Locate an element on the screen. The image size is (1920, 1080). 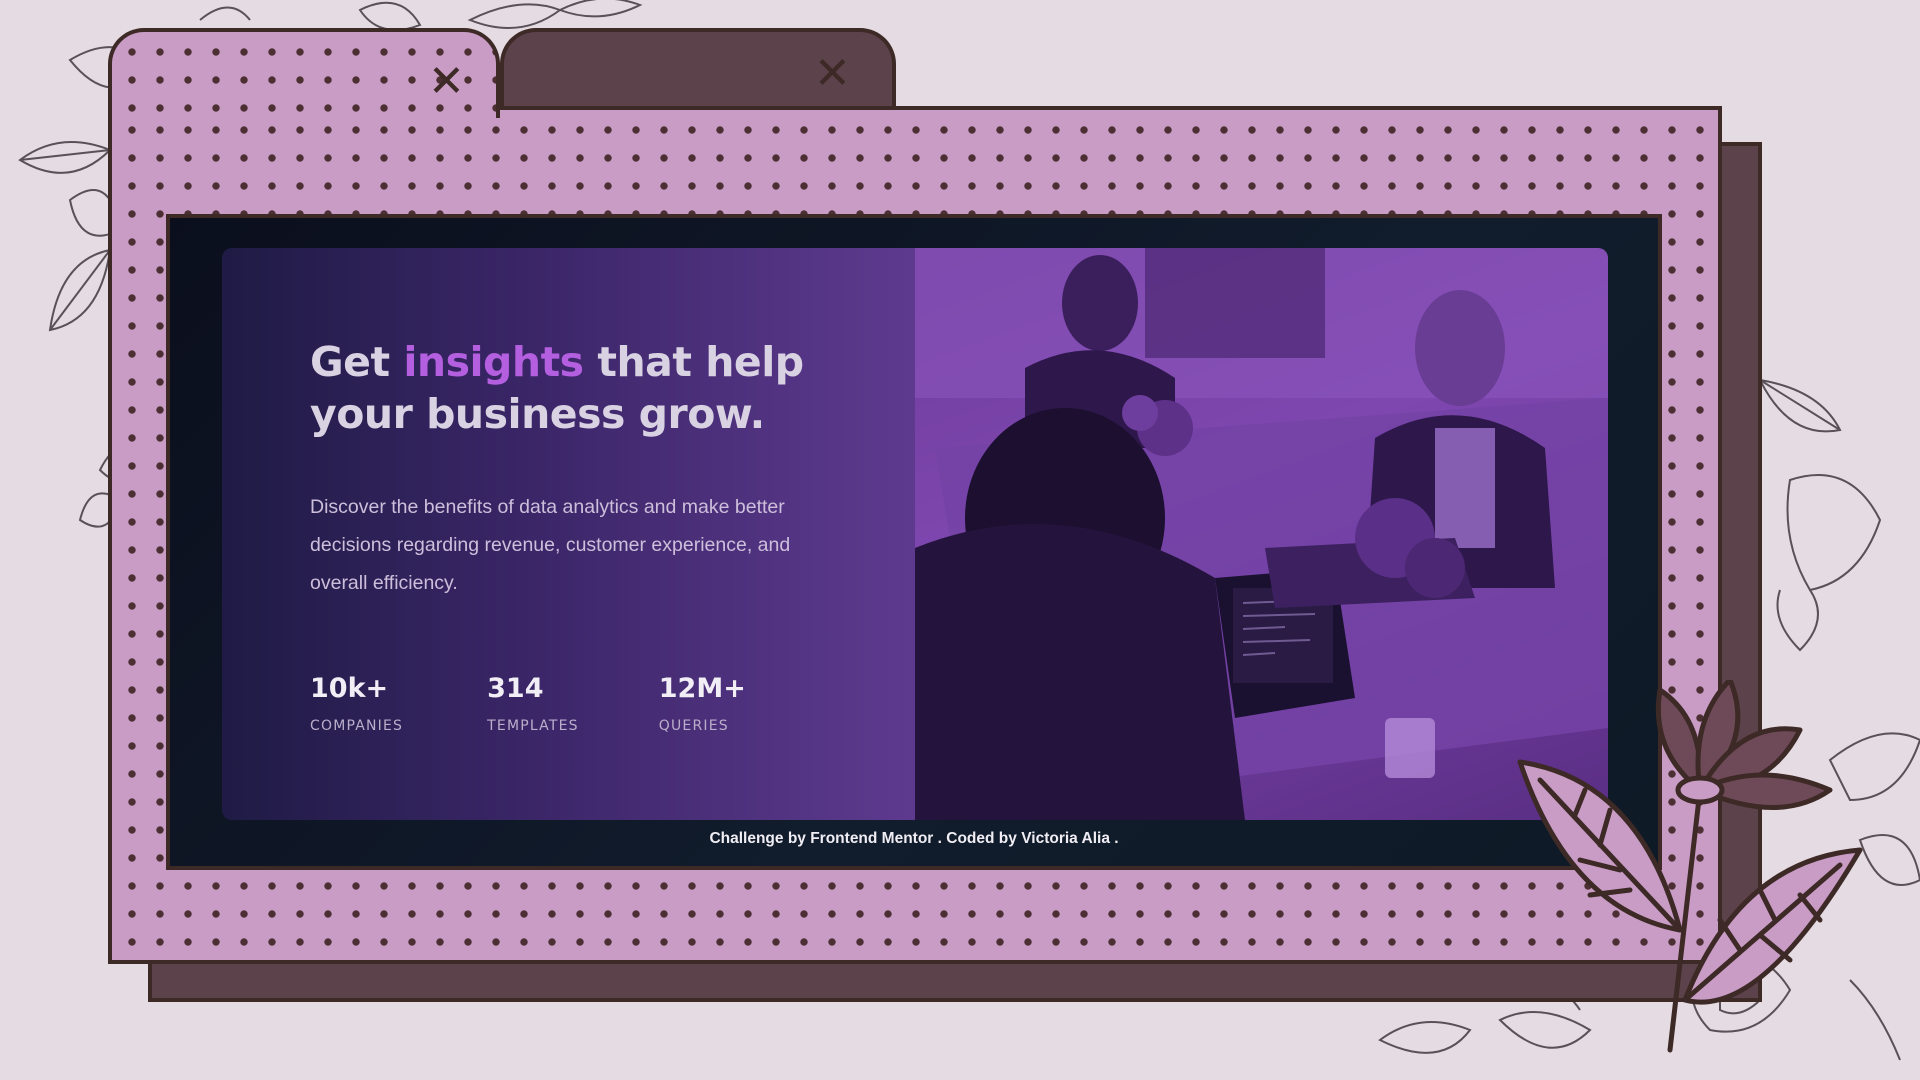
stat-value: 12M+ is located at coordinates (702, 688).